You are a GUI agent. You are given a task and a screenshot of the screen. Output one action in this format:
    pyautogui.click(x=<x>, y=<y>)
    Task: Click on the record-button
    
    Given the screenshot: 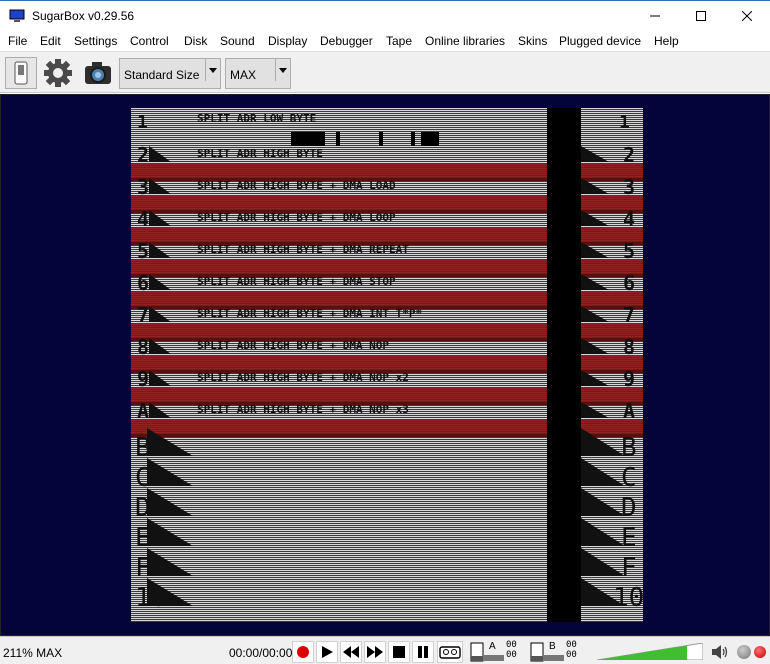 What is the action you would take?
    pyautogui.click(x=303, y=652)
    